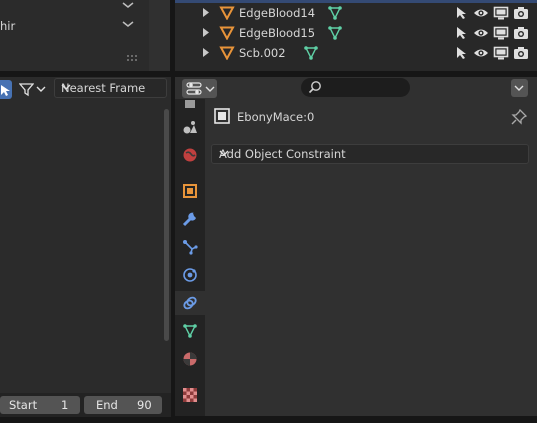  I want to click on top-left-dropdown, so click(70, 25).